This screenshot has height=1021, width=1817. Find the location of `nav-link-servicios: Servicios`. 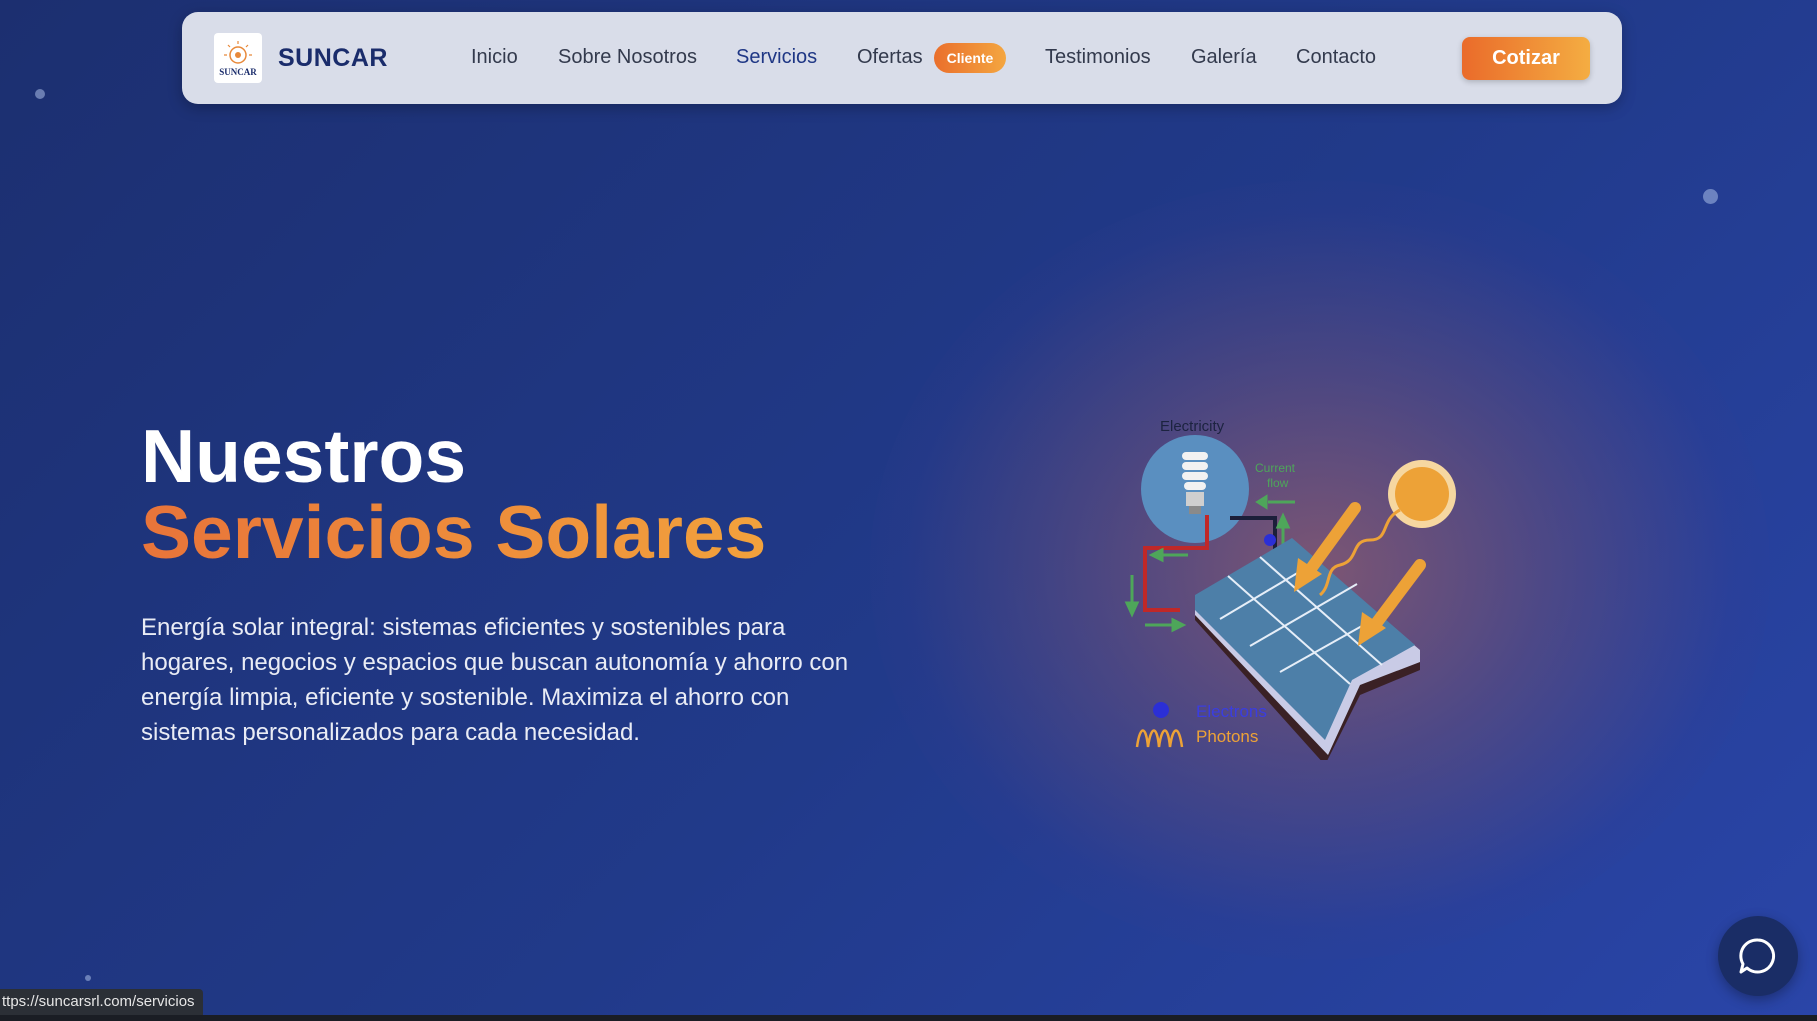

nav-link-servicios: Servicios is located at coordinates (776, 57).